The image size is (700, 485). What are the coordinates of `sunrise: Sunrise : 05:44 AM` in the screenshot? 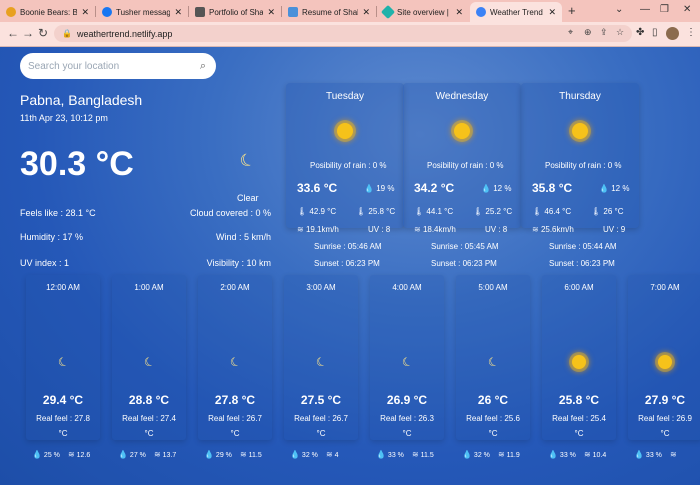 It's located at (583, 246).